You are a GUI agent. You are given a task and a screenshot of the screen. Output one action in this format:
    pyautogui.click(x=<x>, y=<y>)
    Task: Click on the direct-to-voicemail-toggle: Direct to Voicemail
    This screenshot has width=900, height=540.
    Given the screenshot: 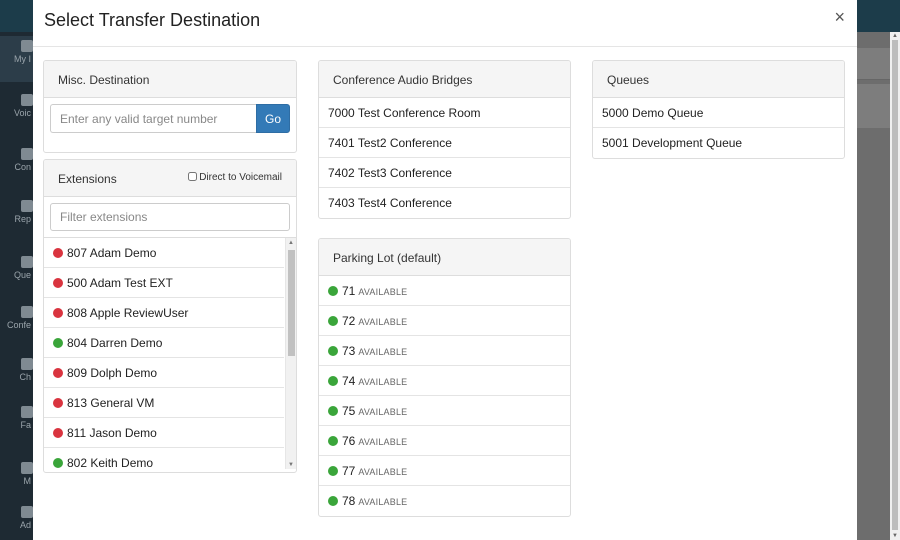 What is the action you would take?
    pyautogui.click(x=235, y=177)
    